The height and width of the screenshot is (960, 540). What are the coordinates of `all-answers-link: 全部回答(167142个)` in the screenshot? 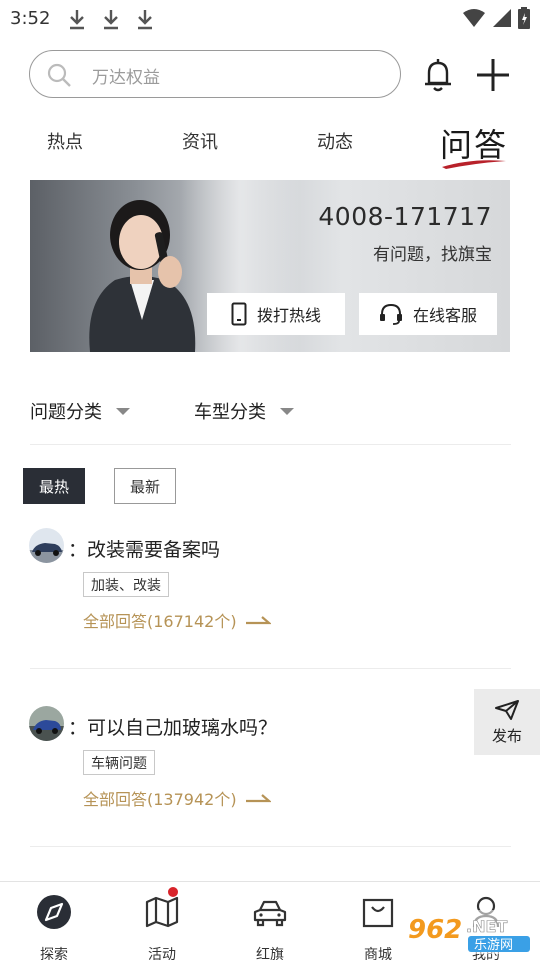 It's located at (177, 620).